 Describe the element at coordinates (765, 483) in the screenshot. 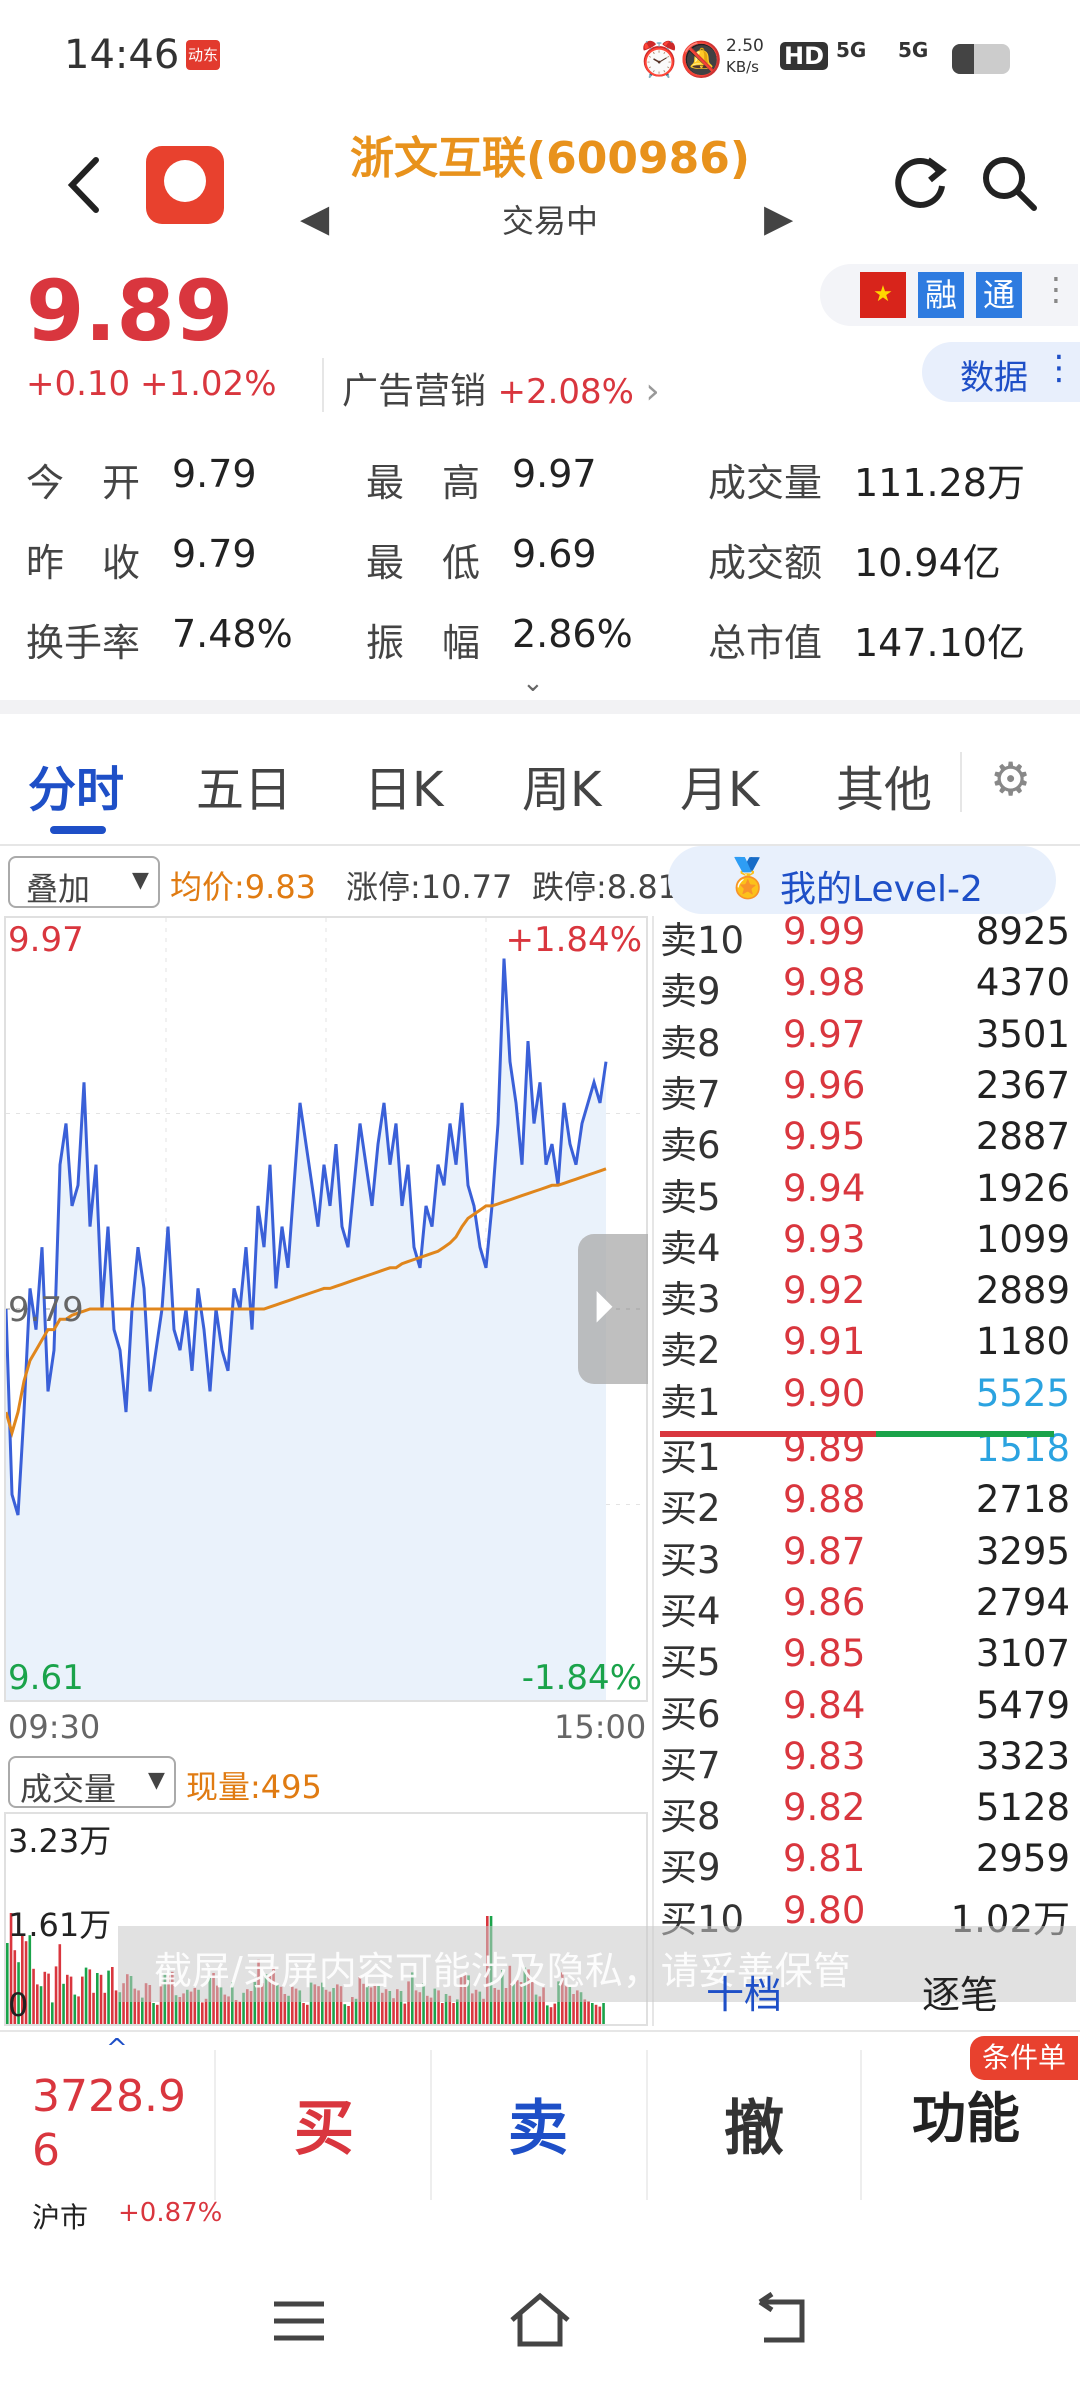

I see `stat-label: 成交量` at that location.